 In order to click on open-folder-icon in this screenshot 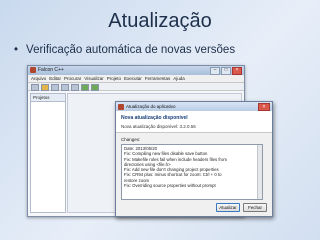, I will do `click(45, 87)`.